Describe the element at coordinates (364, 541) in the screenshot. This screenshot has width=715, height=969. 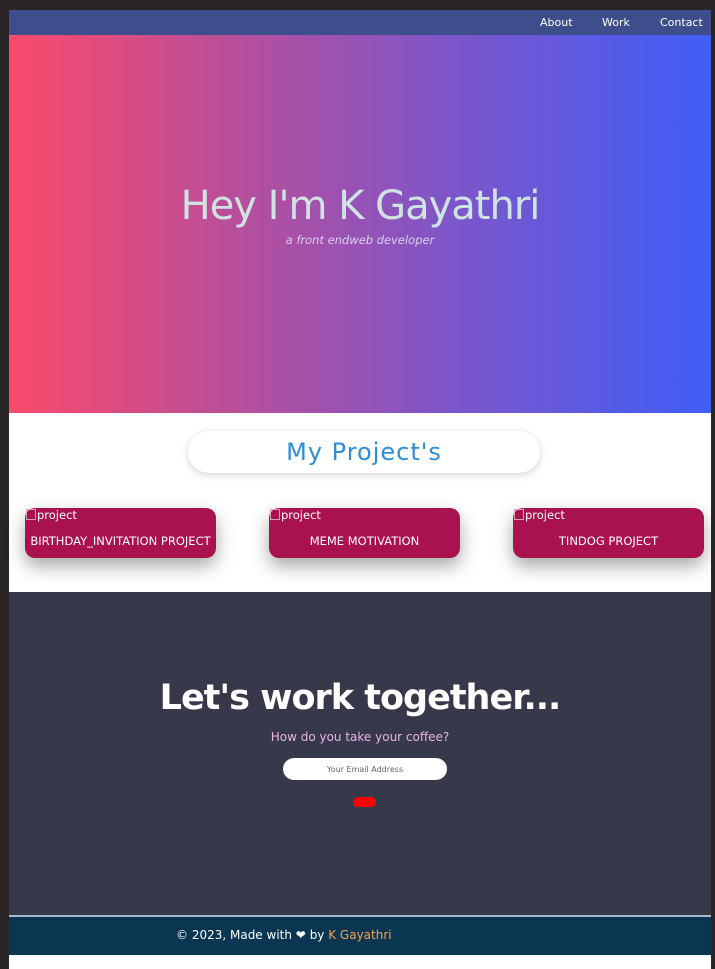
I see `project-card-label: MEME MOTIVATION` at that location.